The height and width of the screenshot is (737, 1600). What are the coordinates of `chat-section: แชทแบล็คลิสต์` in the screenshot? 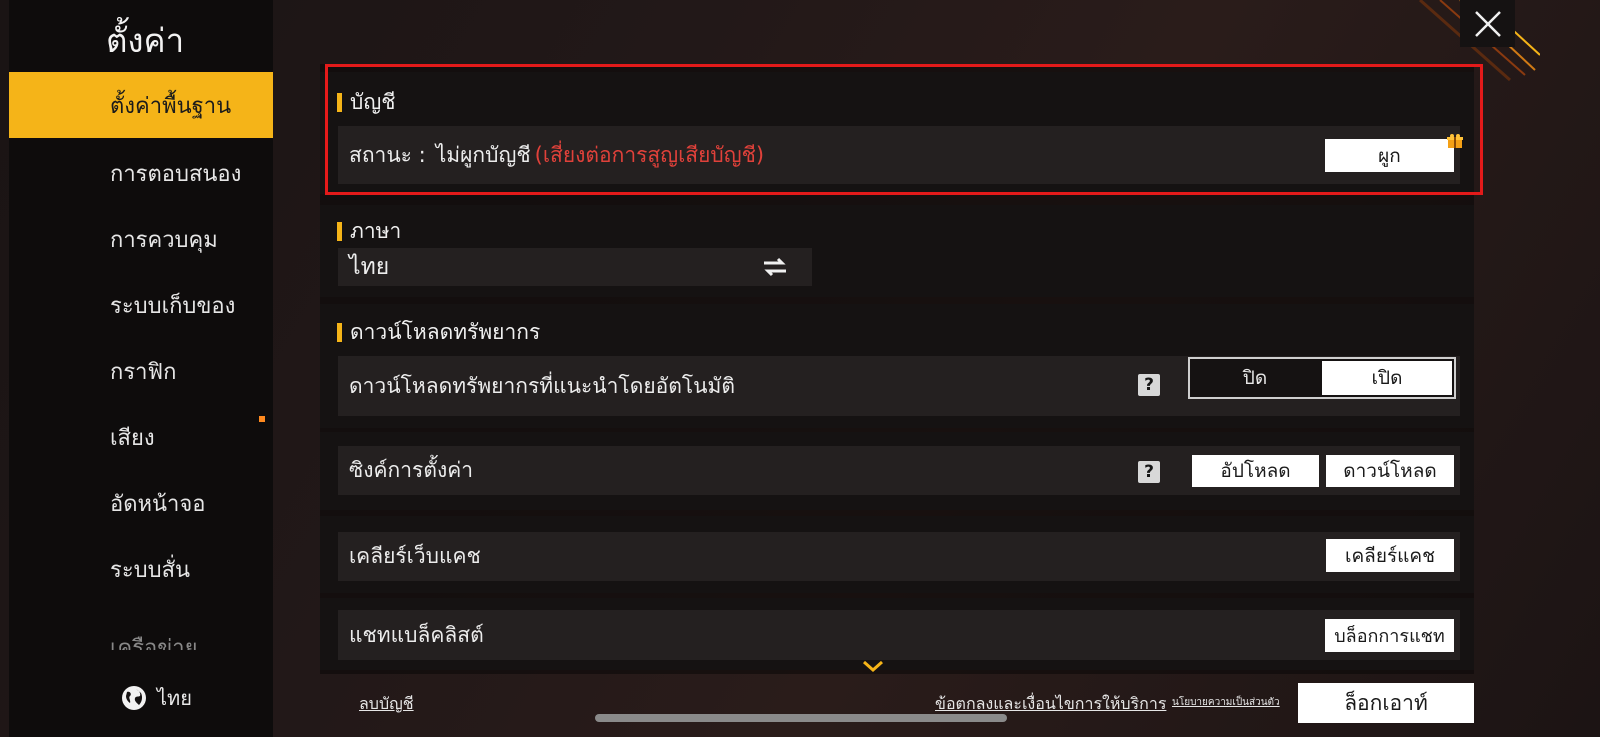 It's located at (897, 634).